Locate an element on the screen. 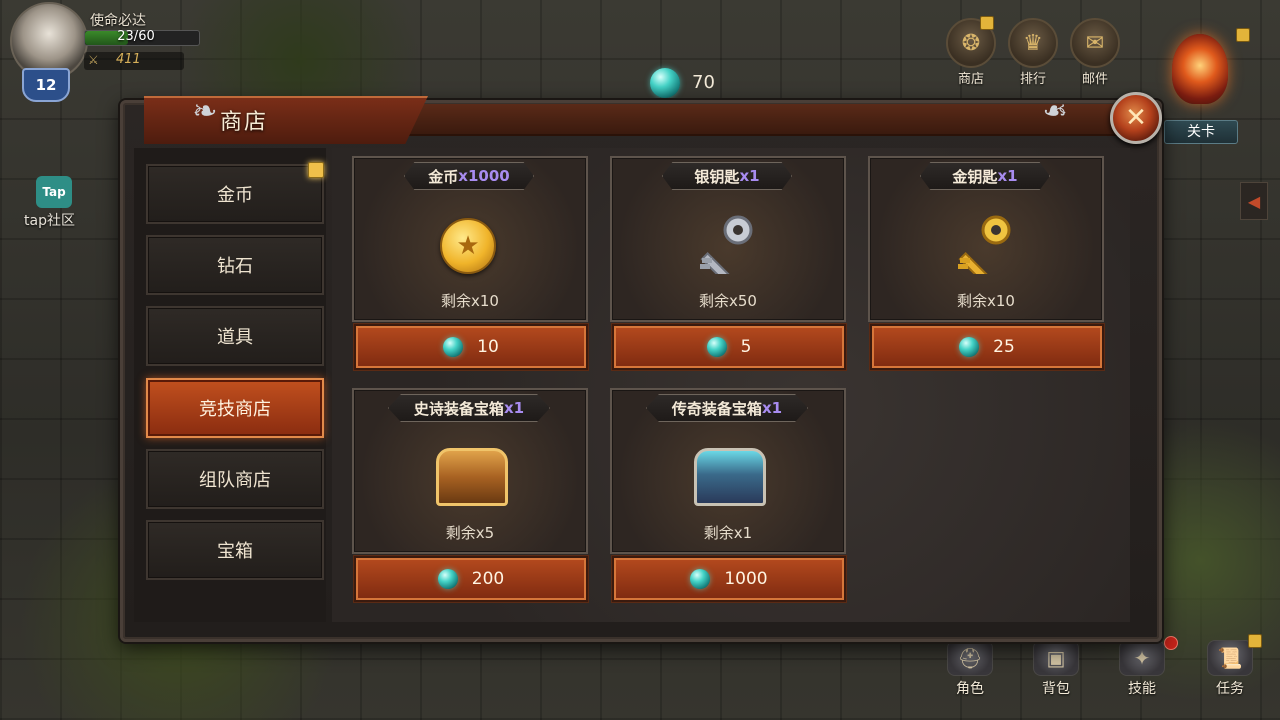 Image resolution: width=1280 pixels, height=720 pixels. tab-diamond: 钻石 is located at coordinates (235, 265).